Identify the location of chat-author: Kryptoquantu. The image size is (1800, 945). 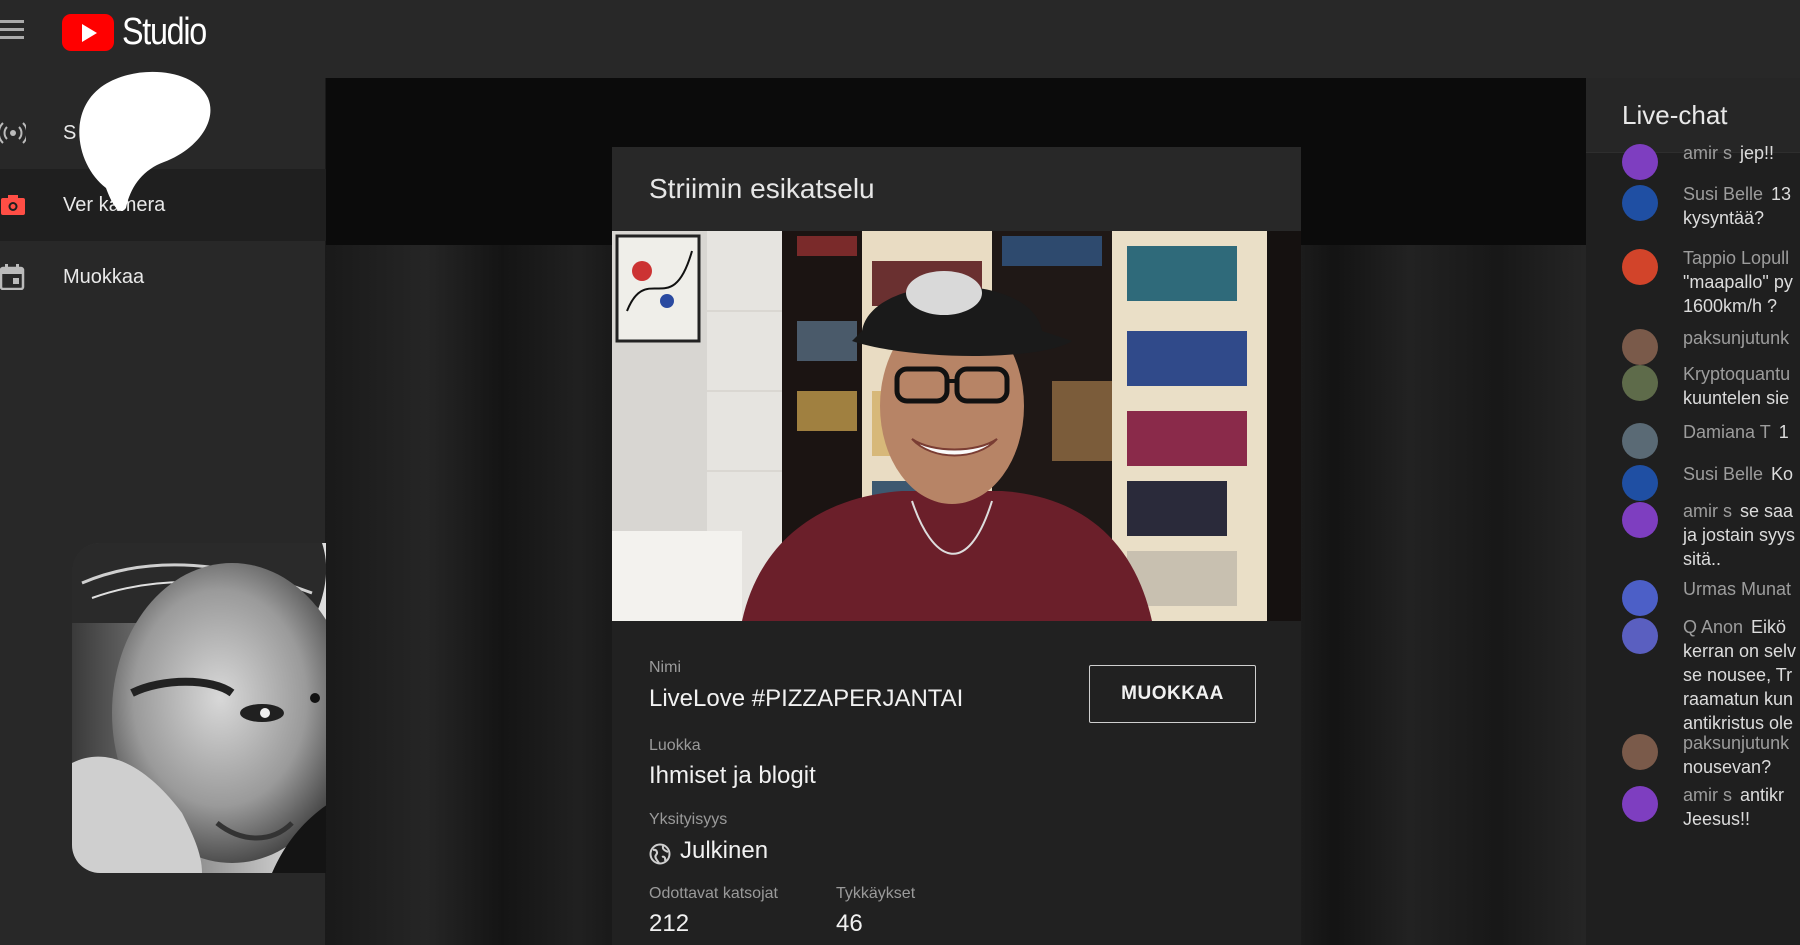
(1736, 374).